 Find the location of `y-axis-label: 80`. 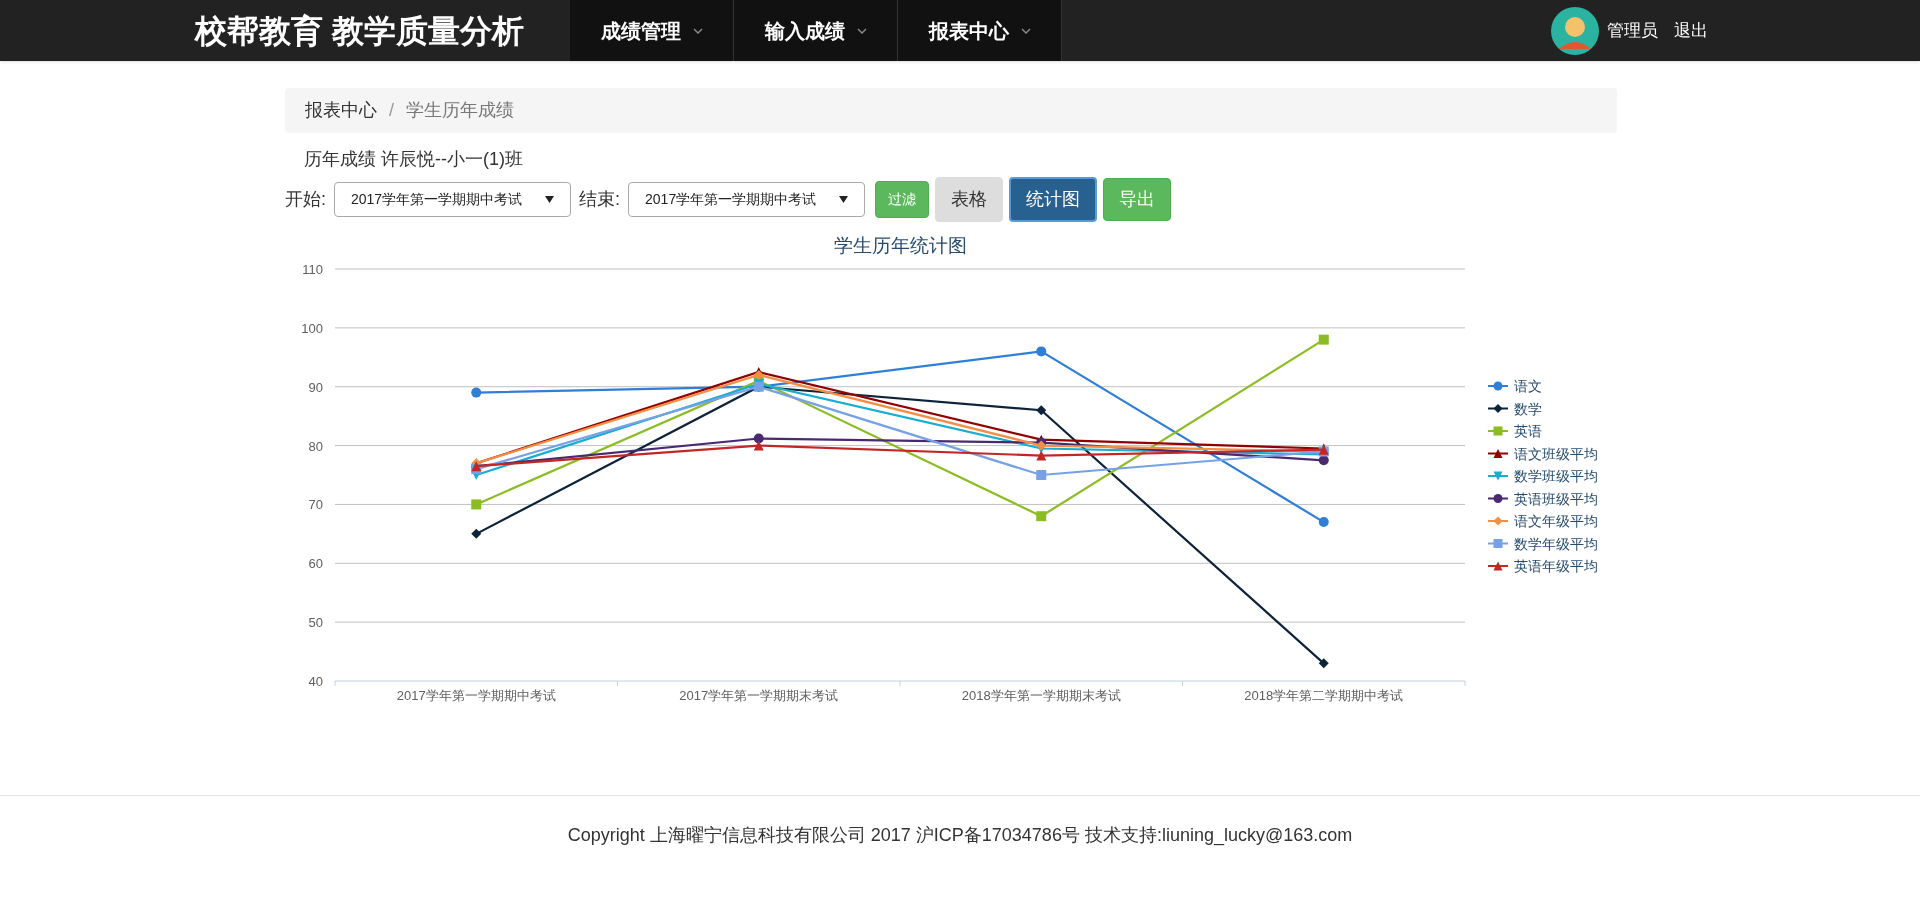

y-axis-label: 80 is located at coordinates (315, 446).